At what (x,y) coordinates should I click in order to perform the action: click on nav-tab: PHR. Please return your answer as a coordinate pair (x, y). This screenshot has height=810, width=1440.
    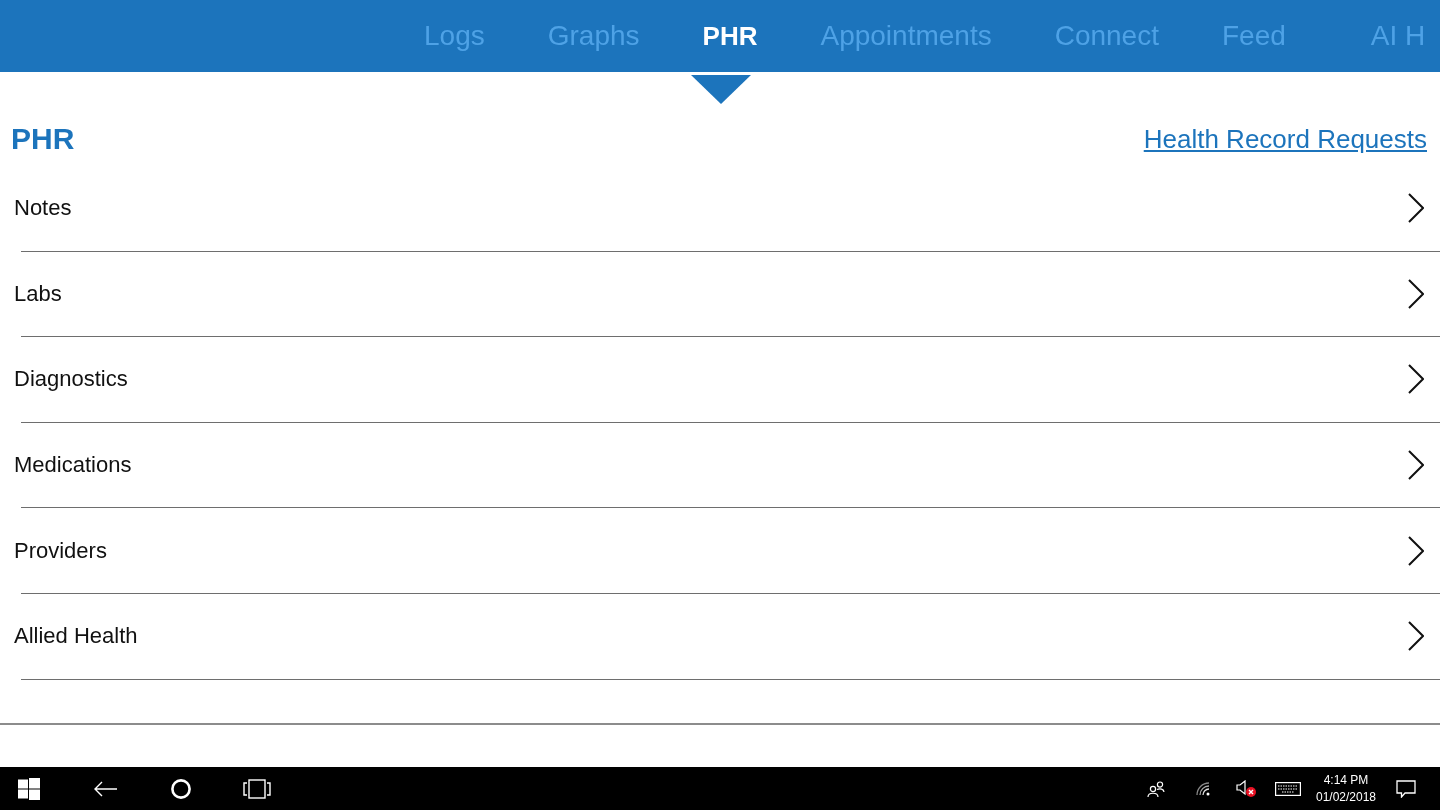
    Looking at the image, I should click on (730, 36).